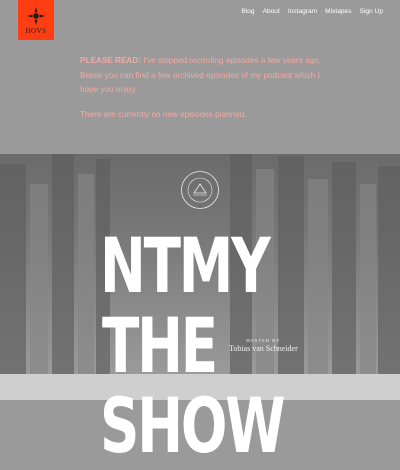 Image resolution: width=400 pixels, height=470 pixels. I want to click on nav-about: About, so click(271, 11).